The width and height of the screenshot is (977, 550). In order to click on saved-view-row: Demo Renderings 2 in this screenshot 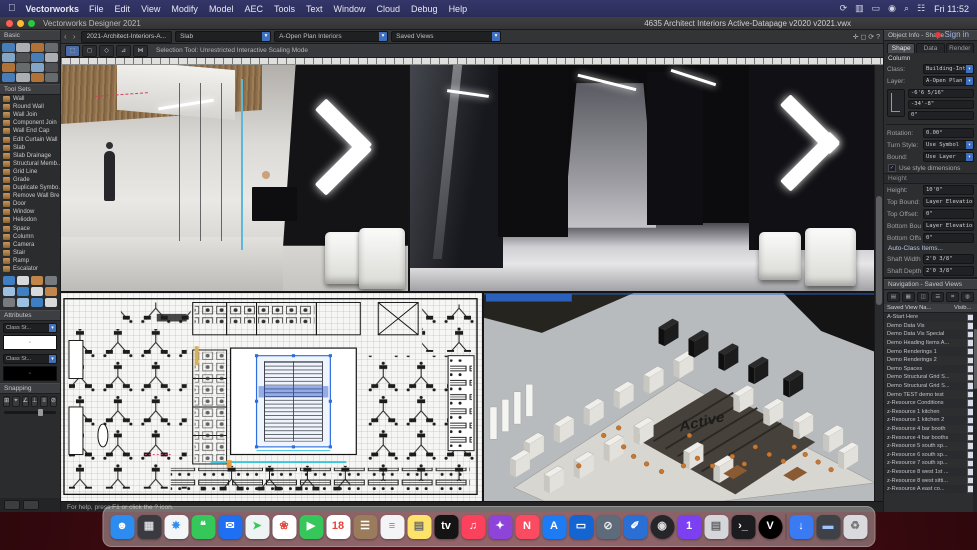, I will do `click(930, 360)`.